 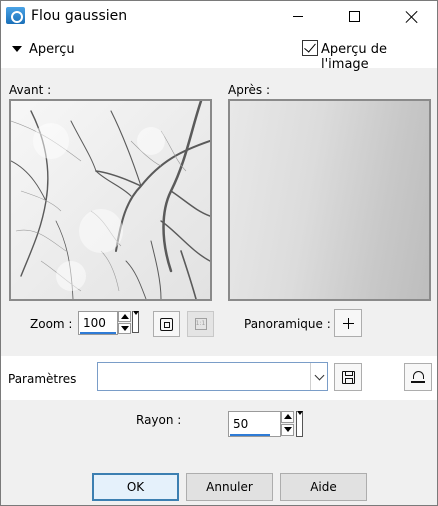 I want to click on window-title: Flou gaussien, so click(x=79, y=16).